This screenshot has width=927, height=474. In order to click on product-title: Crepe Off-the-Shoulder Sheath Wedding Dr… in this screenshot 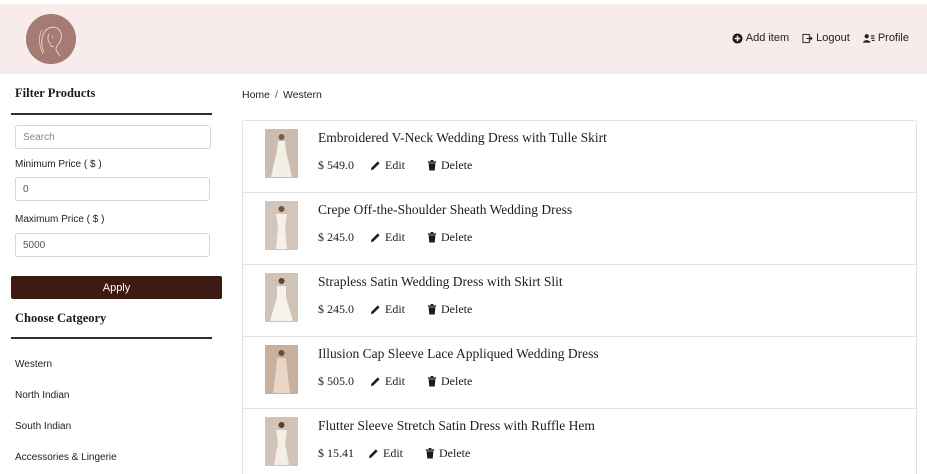, I will do `click(445, 210)`.